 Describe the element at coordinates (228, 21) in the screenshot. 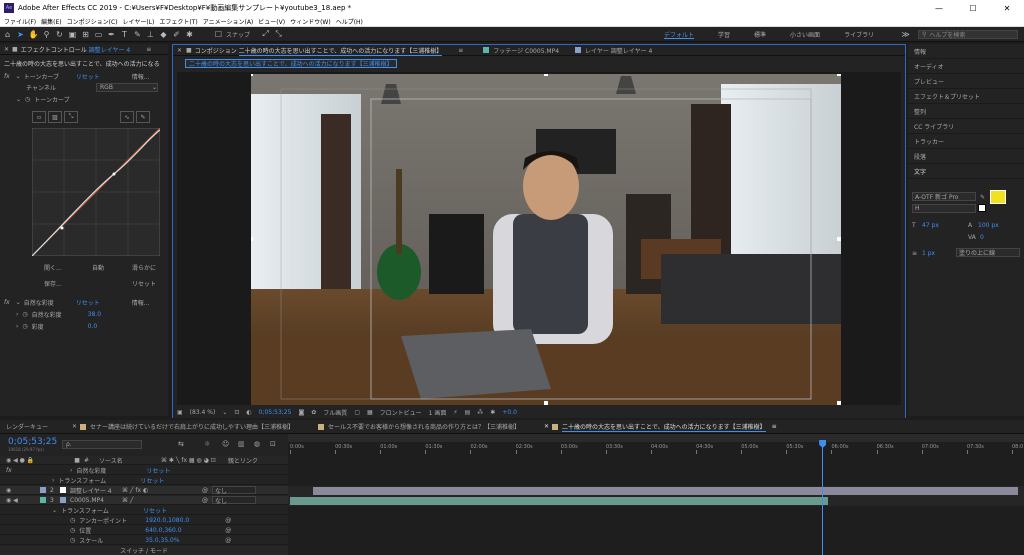

I see `menu-animation: アニメーション(A)` at that location.